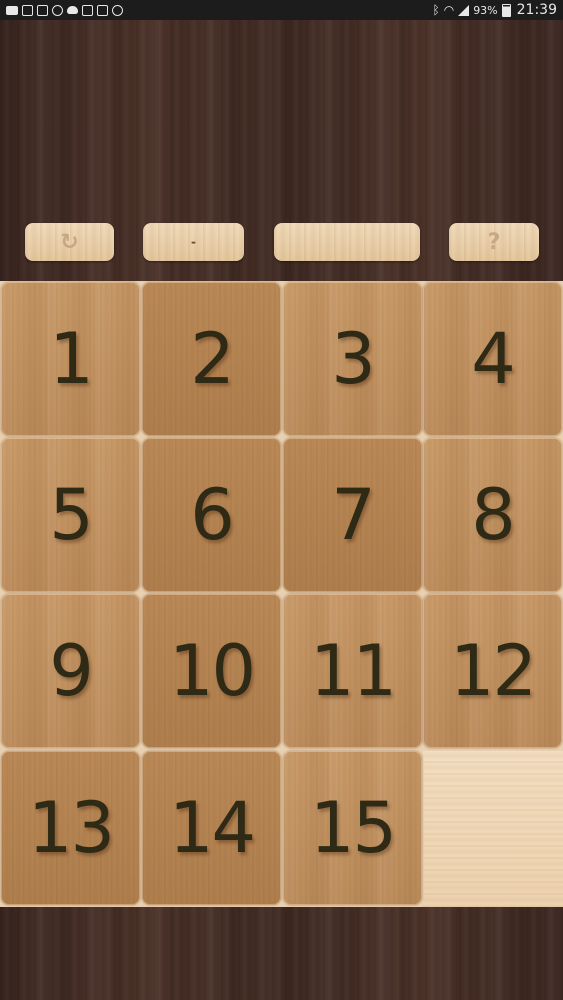 This screenshot has width=563, height=1000. I want to click on tile-3: 3, so click(352, 359).